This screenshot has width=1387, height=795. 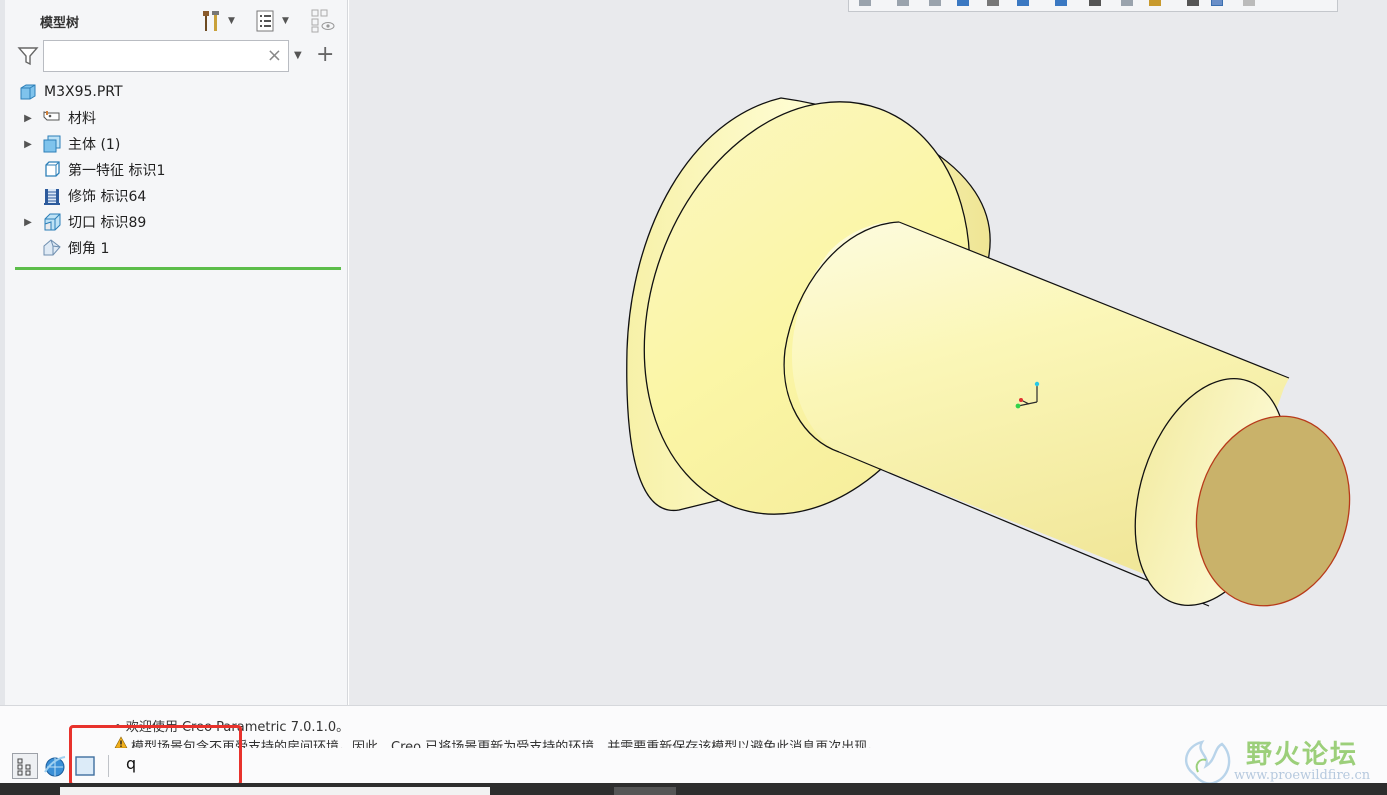 What do you see at coordinates (155, 755) in the screenshot?
I see `red-annotation-box` at bounding box center [155, 755].